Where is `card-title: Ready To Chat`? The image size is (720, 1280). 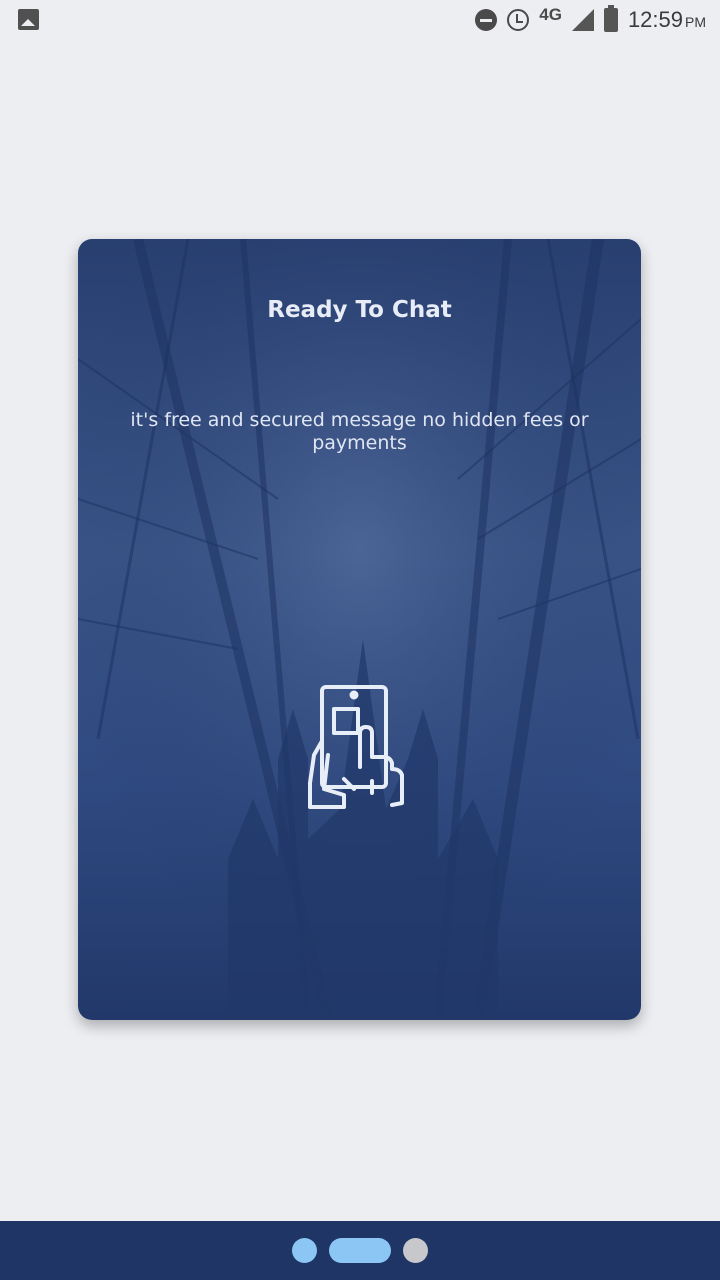
card-title: Ready To Chat is located at coordinates (359, 310).